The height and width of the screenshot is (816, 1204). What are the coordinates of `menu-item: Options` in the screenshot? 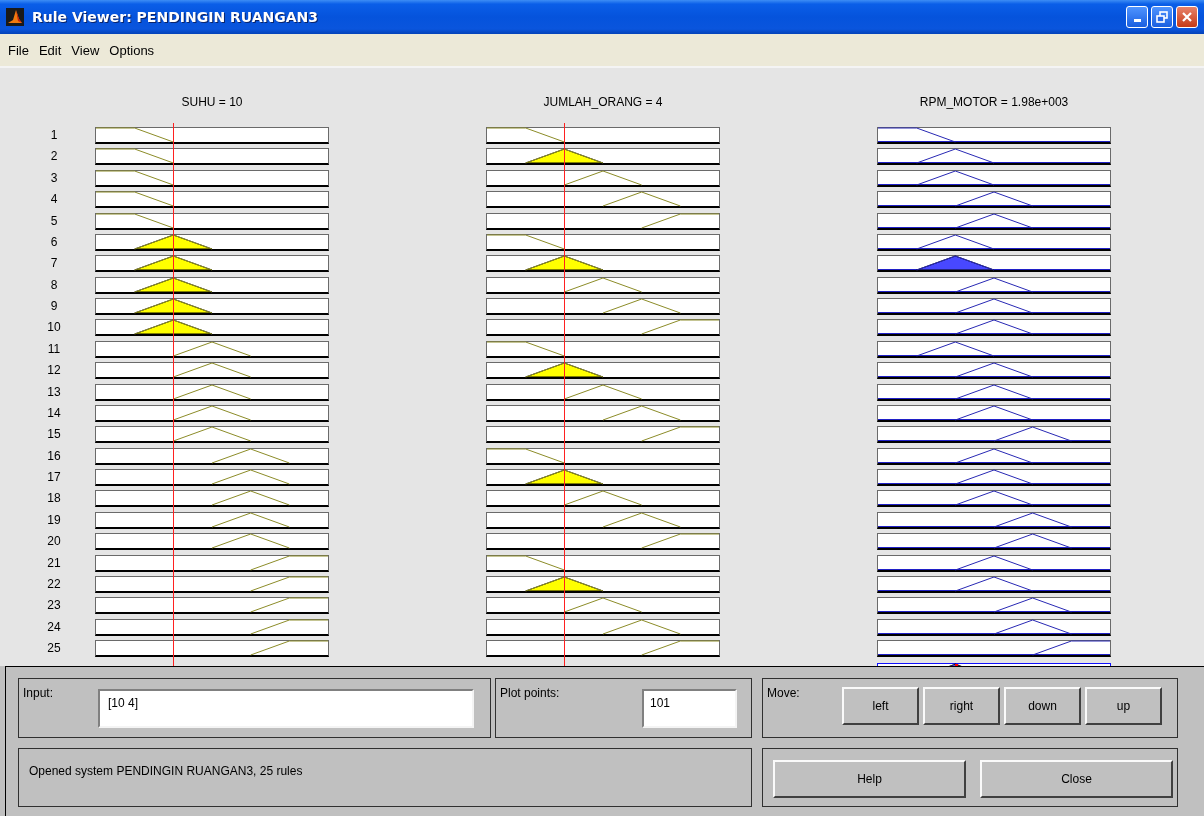 It's located at (132, 50).